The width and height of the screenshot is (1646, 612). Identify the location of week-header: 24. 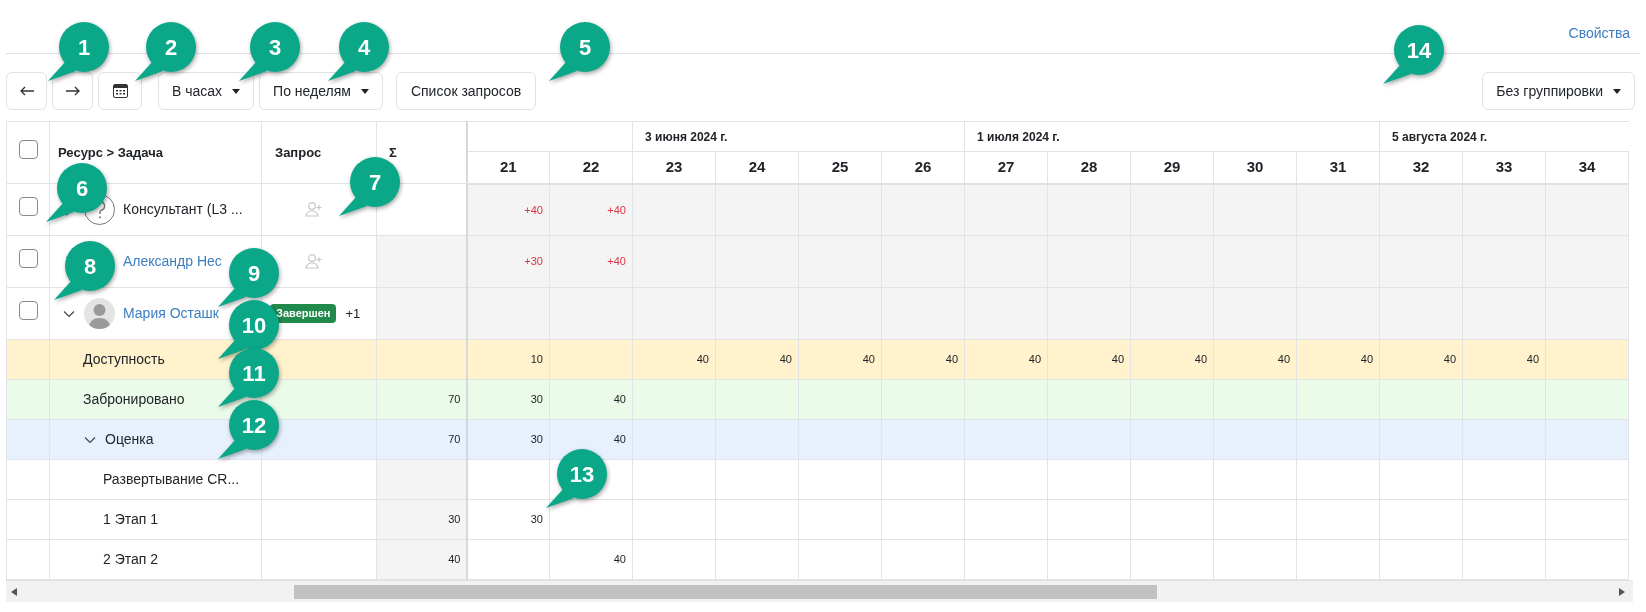
(757, 167).